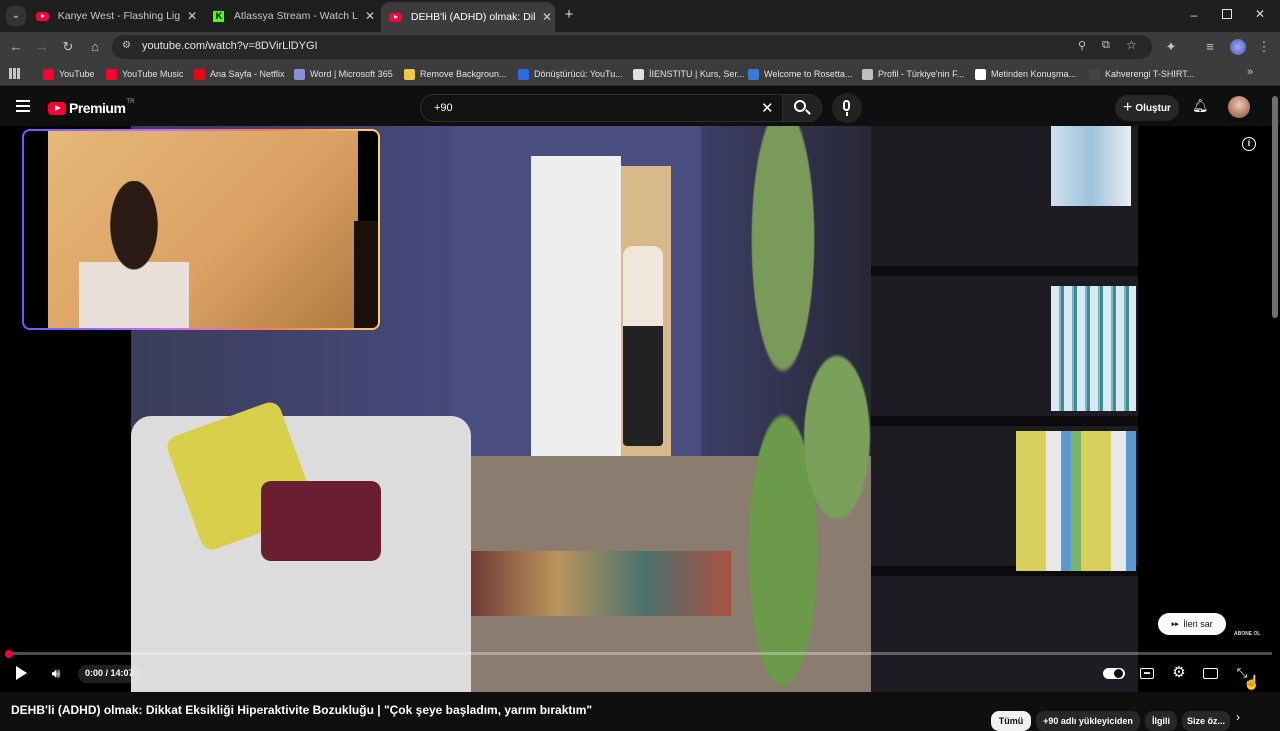  I want to click on autoplay-toggle, so click(1114, 673).